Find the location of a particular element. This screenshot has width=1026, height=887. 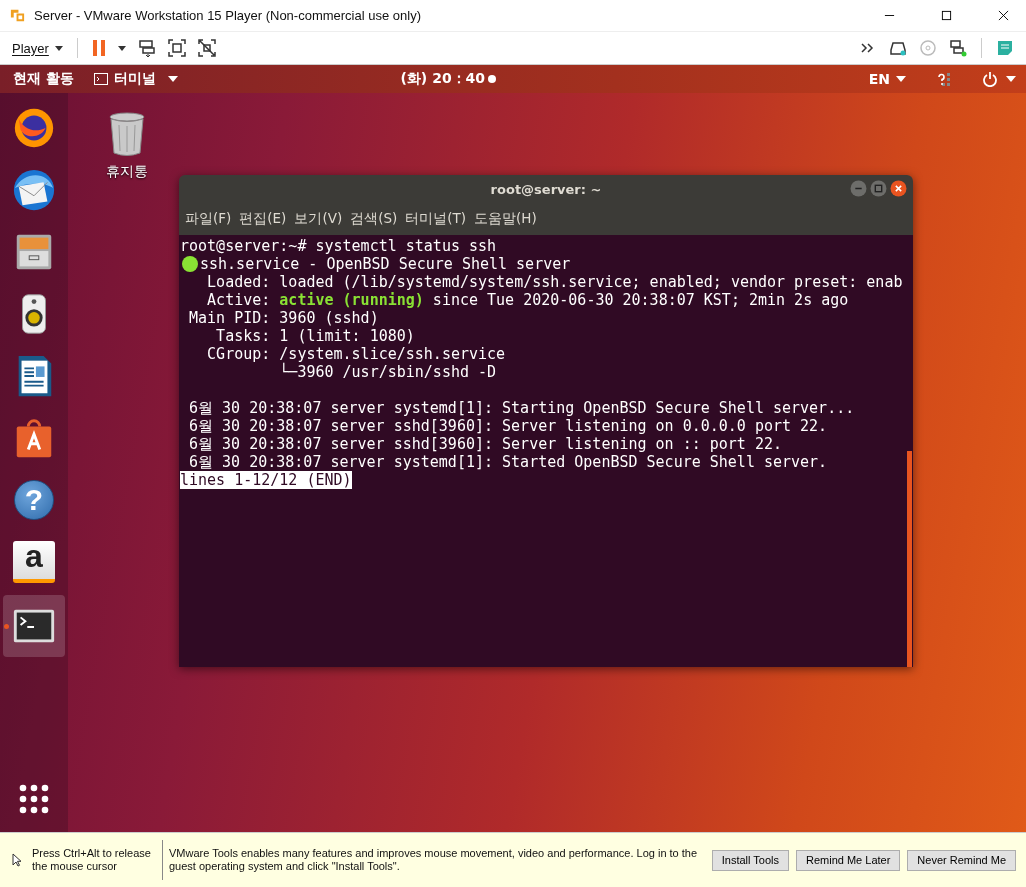

menu-item: 파일(F) is located at coordinates (208, 219).